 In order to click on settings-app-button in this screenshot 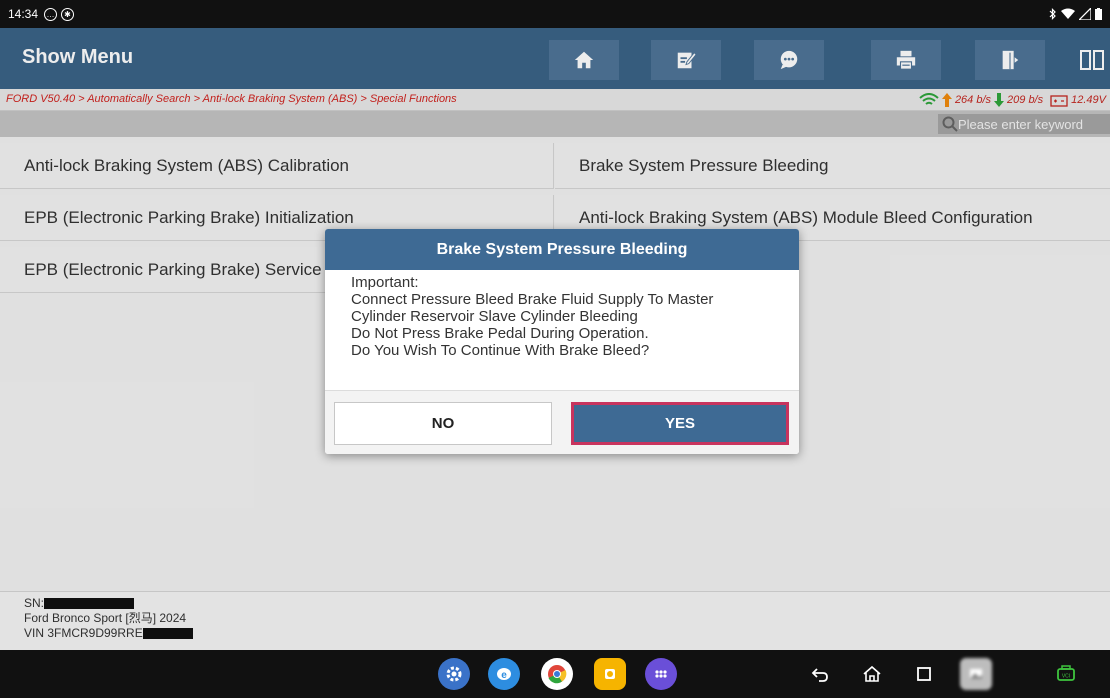, I will do `click(454, 674)`.